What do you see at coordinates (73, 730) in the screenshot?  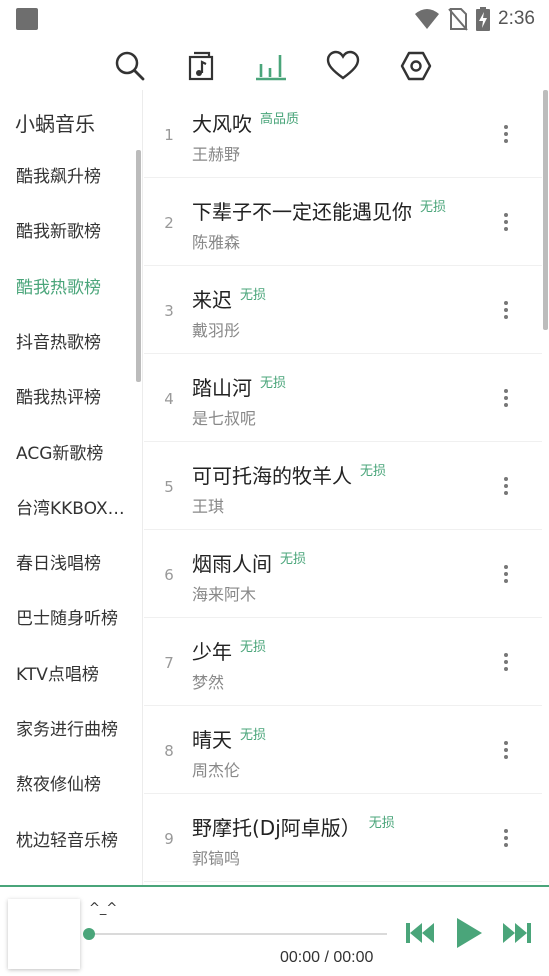 I see `sidebar-item: 家务进行曲榜` at bounding box center [73, 730].